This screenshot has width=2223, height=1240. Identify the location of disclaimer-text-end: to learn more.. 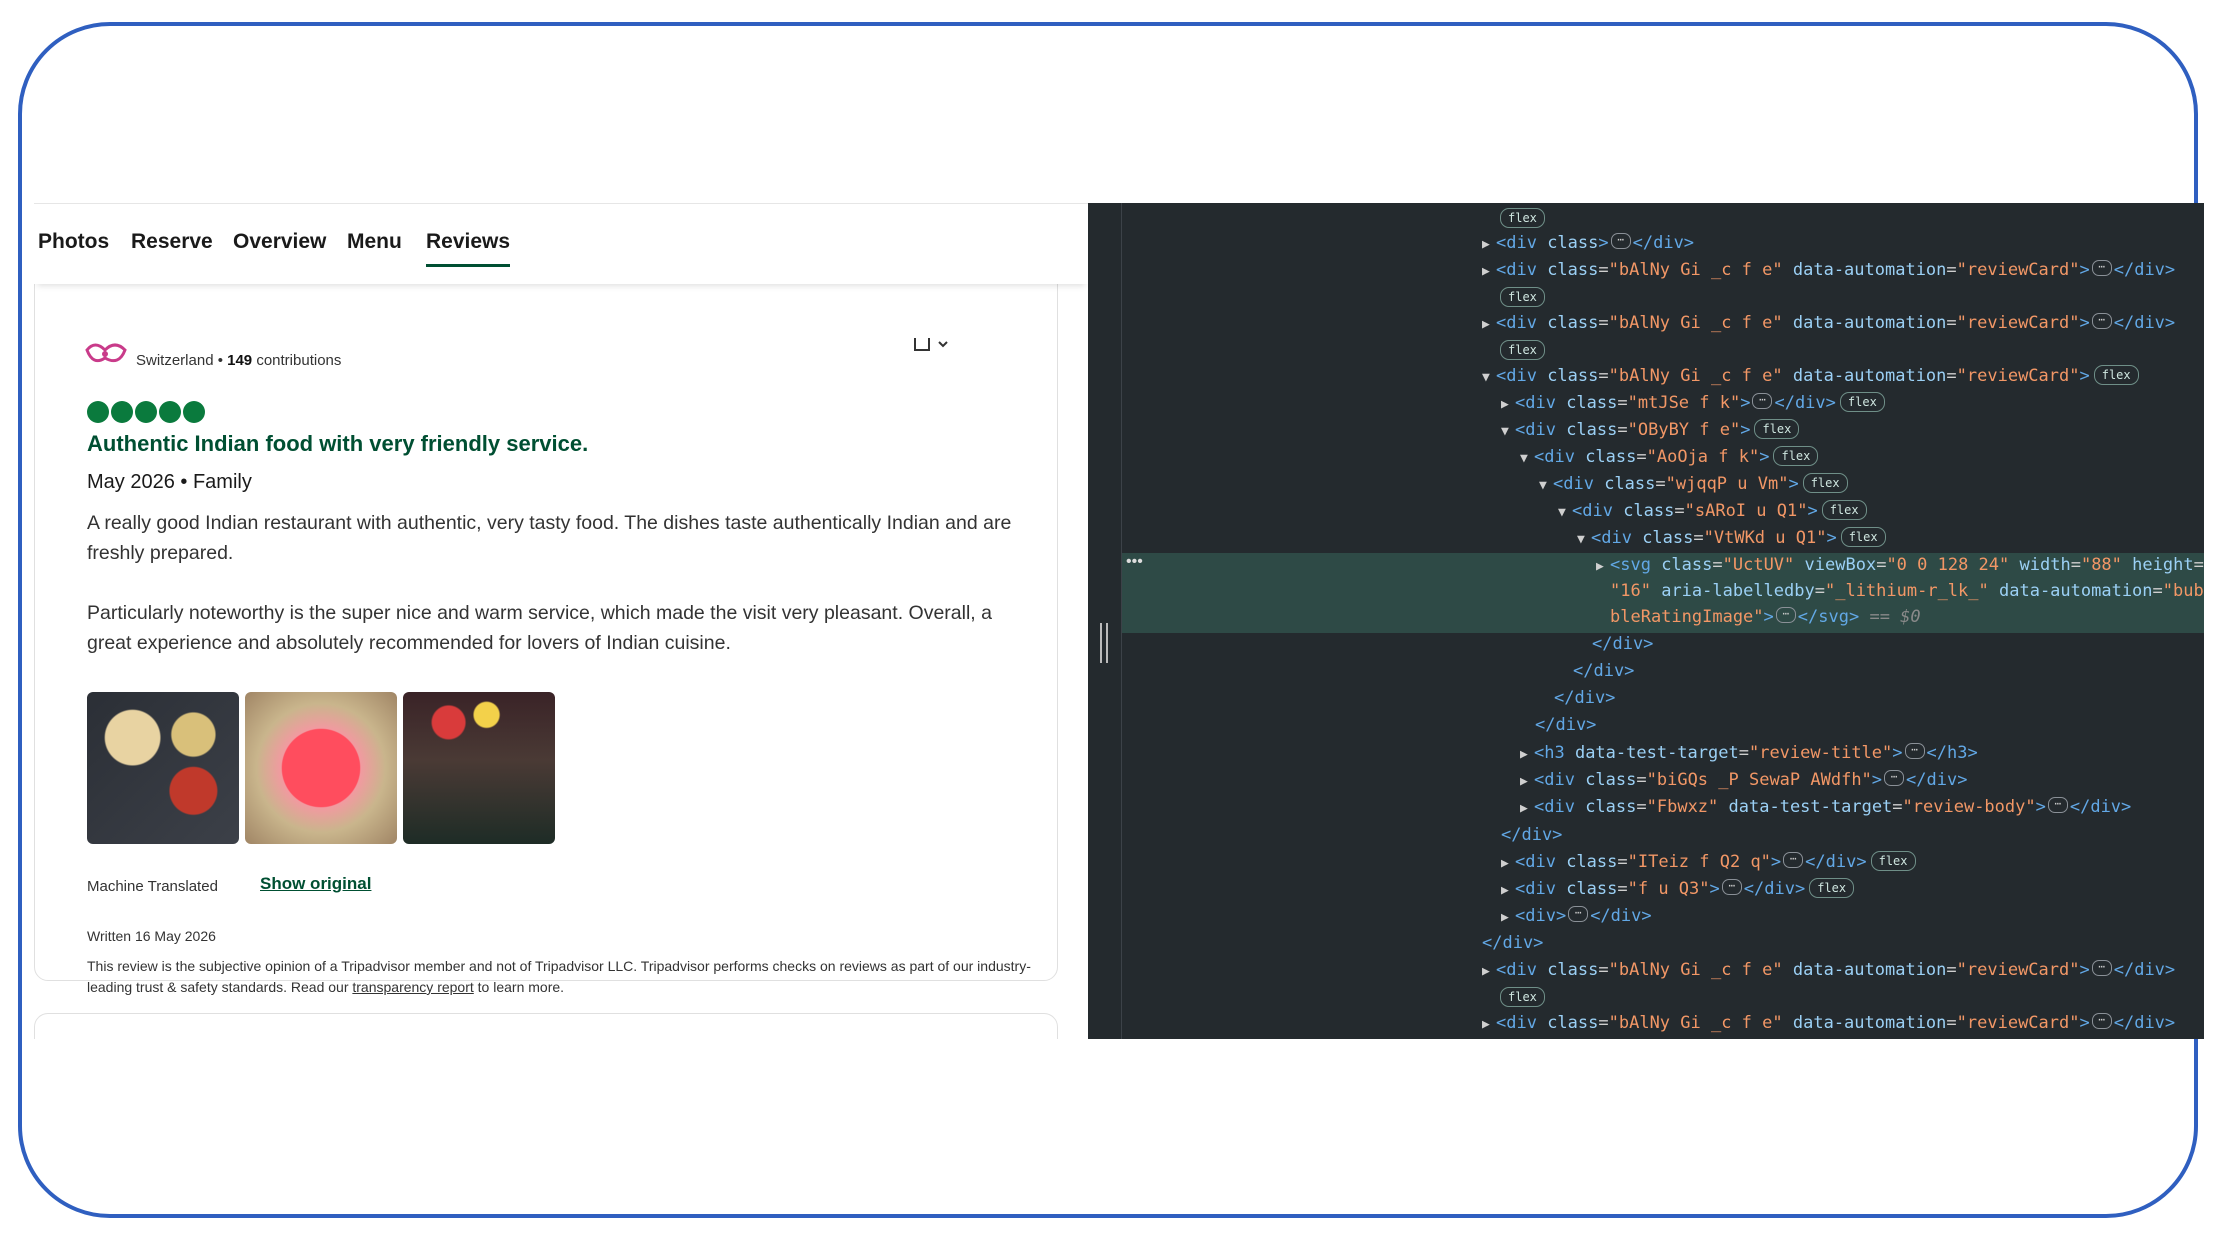
(519, 987).